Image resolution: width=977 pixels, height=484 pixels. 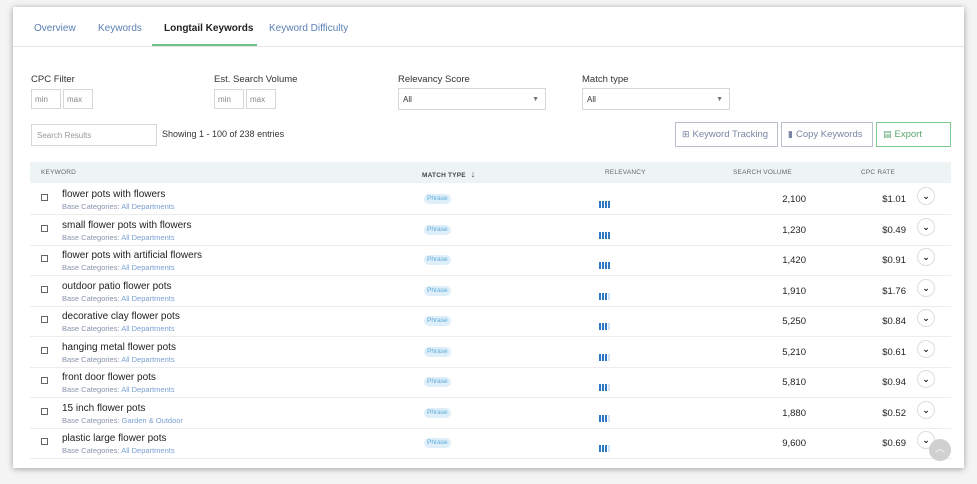 I want to click on keyword-text: flower pots with artificial flowers, so click(x=132, y=255).